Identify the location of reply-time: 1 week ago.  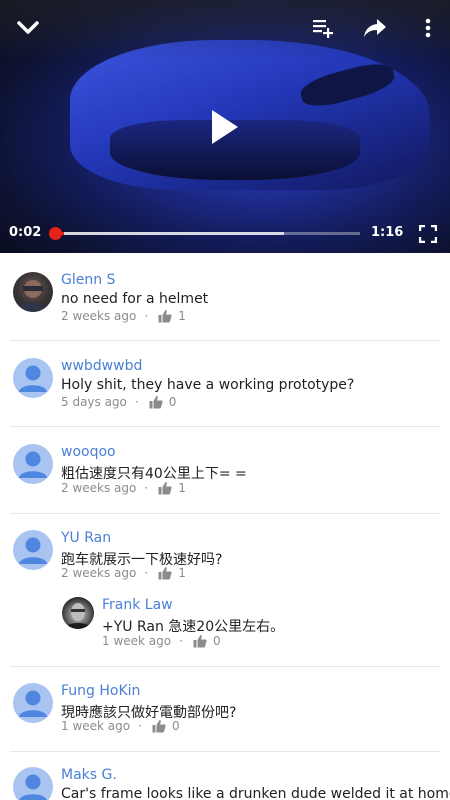
(137, 641).